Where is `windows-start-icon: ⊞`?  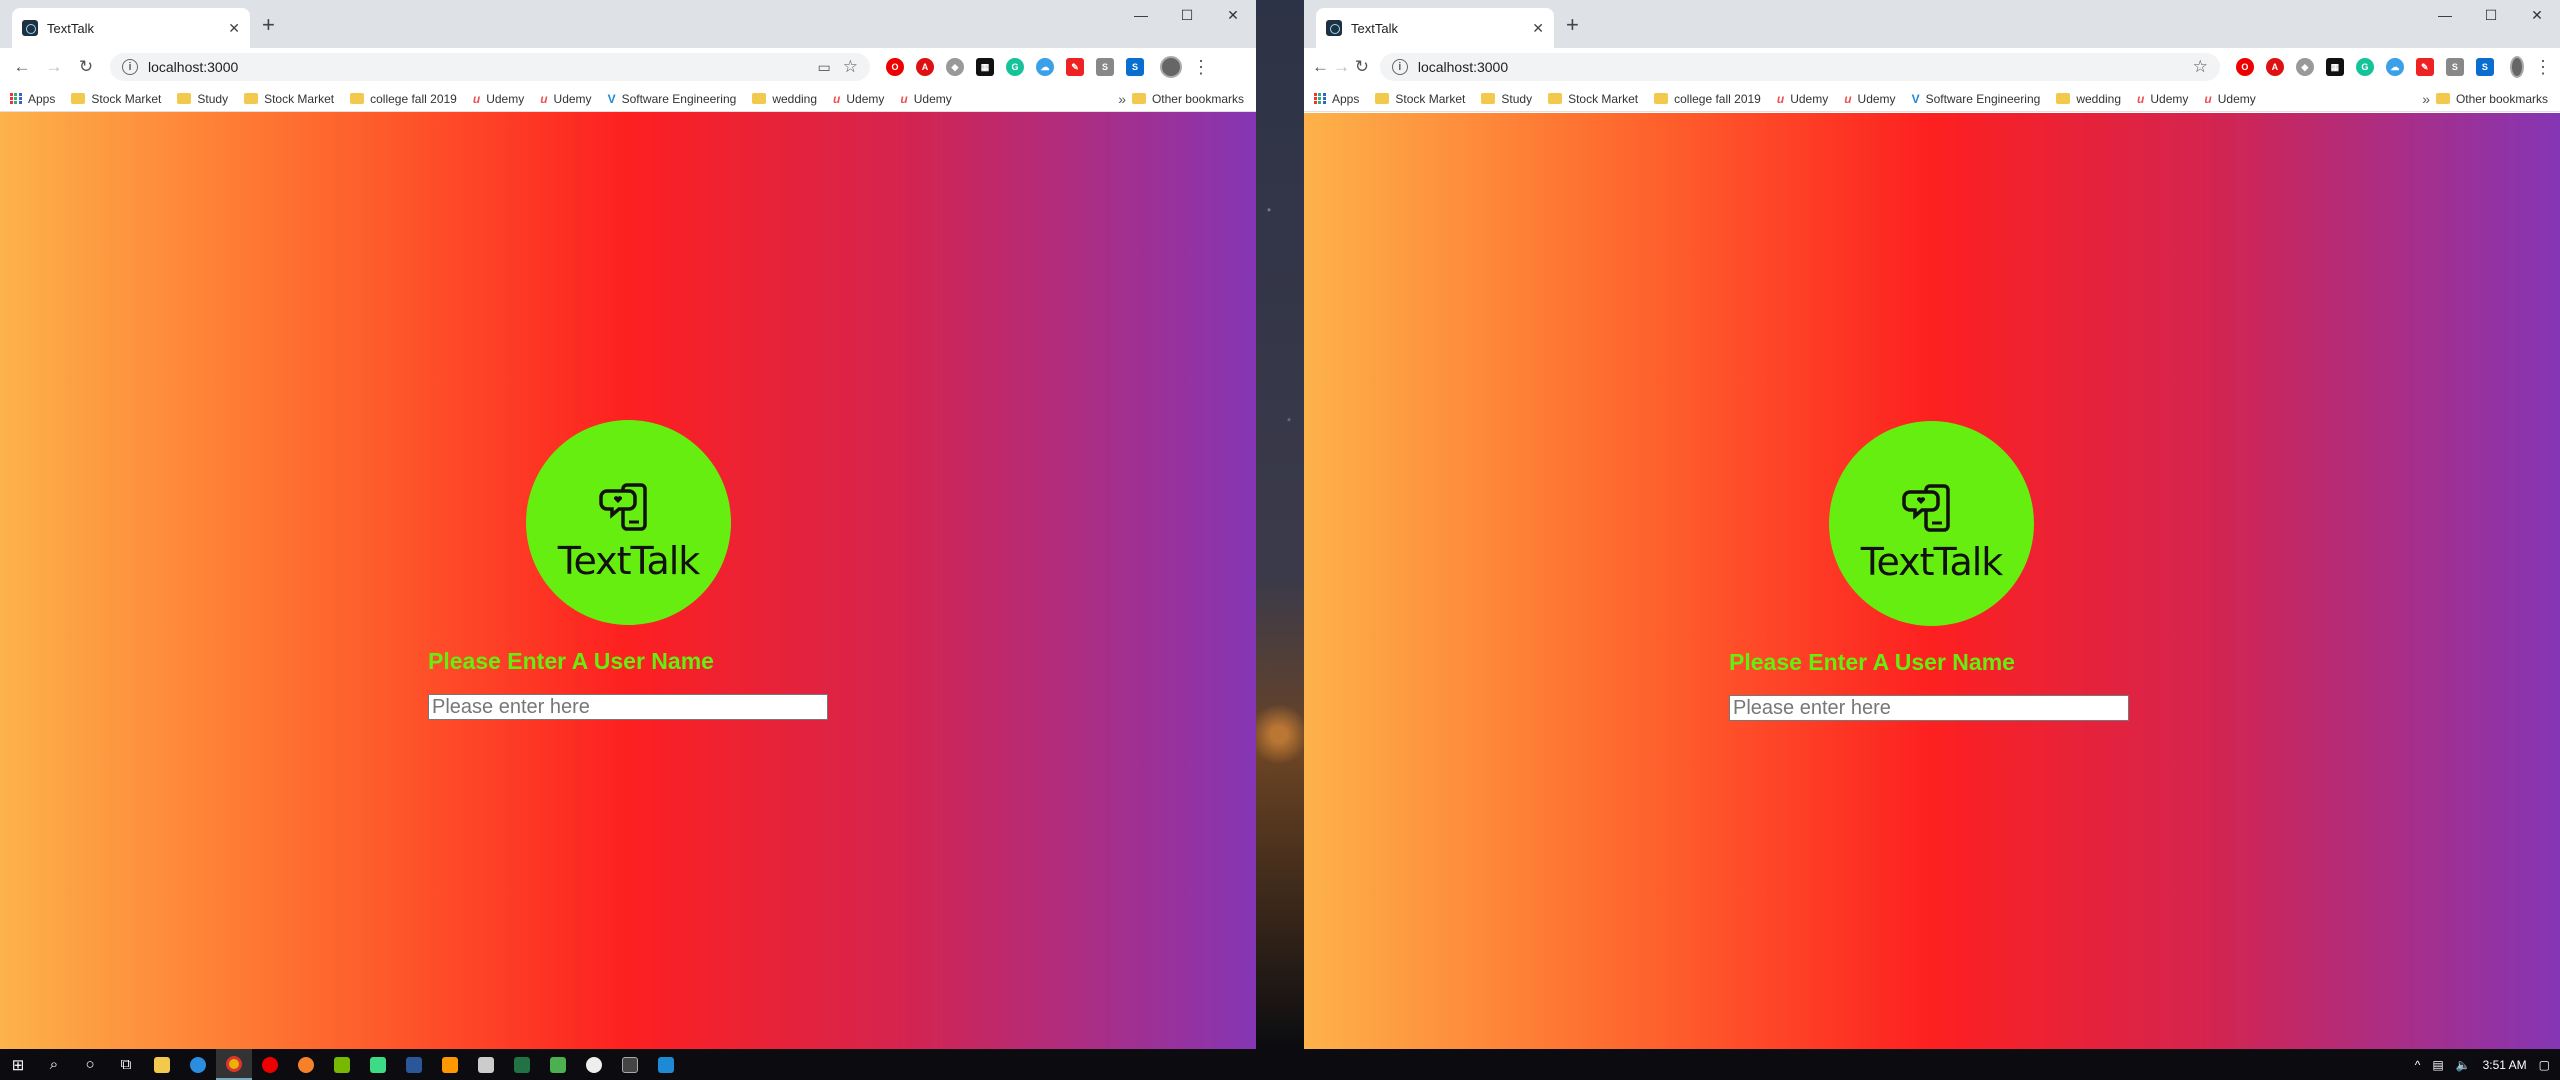 windows-start-icon: ⊞ is located at coordinates (18, 1064).